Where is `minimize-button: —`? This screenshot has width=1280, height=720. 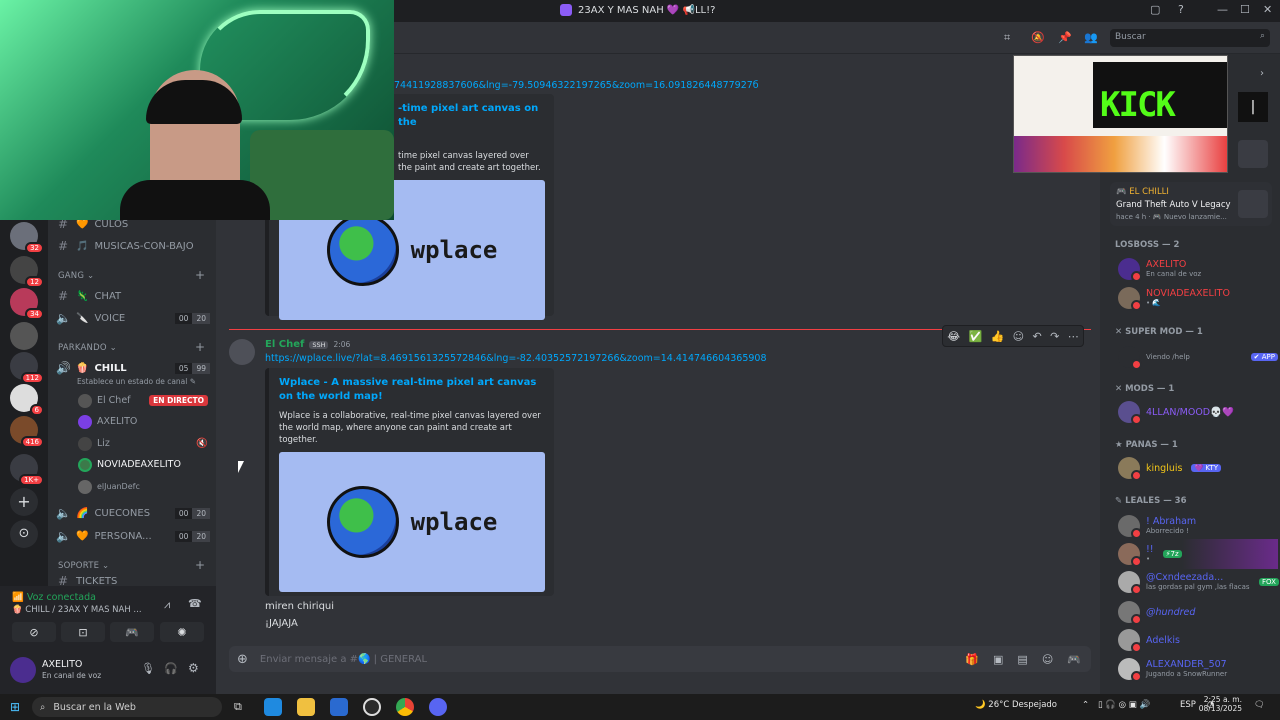 minimize-button: — is located at coordinates (1222, 9).